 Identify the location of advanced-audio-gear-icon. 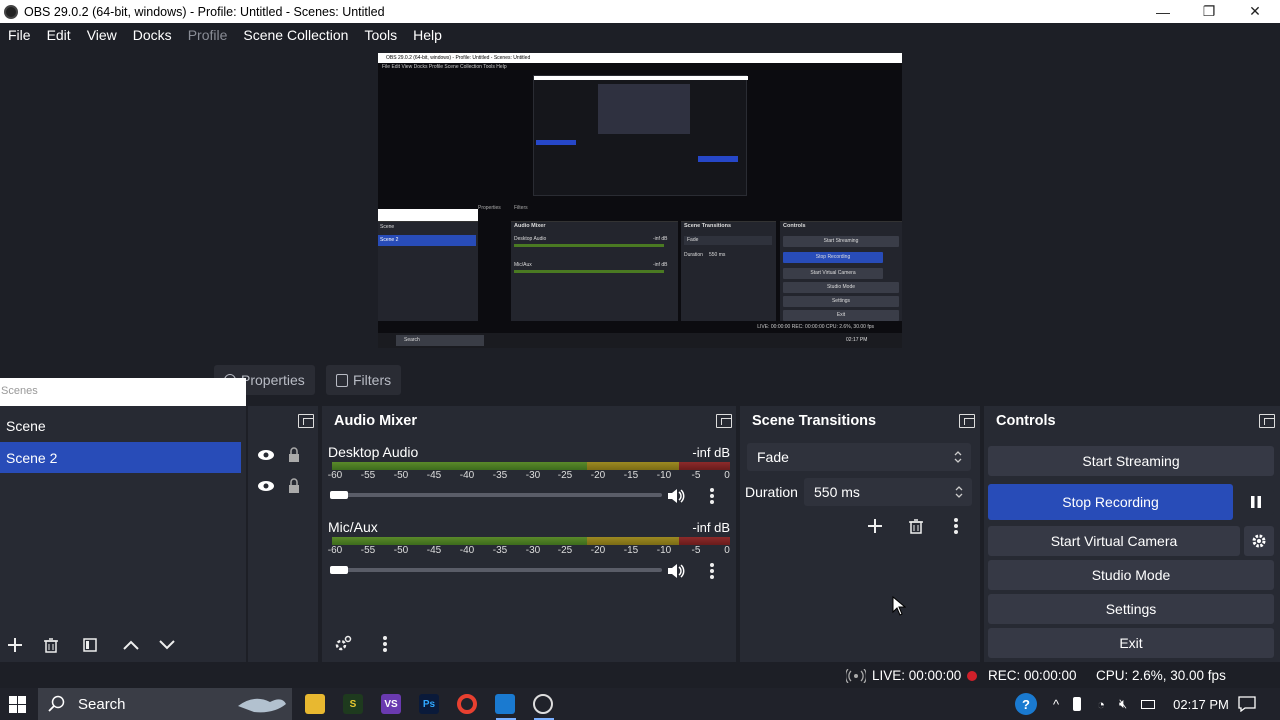
(343, 644).